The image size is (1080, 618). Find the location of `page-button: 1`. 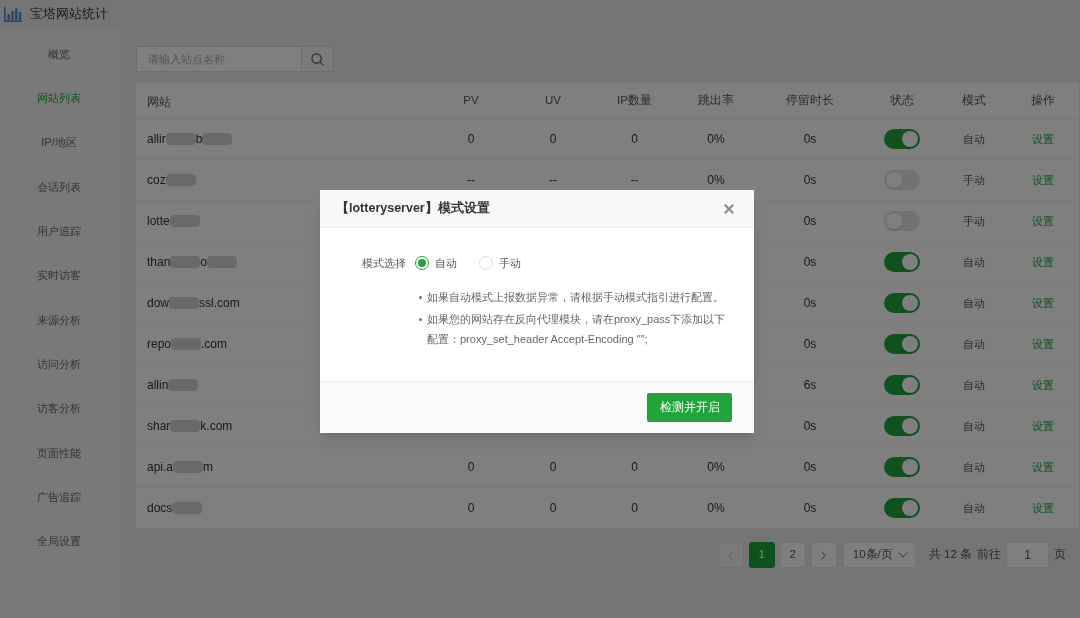

page-button: 1 is located at coordinates (761, 555).